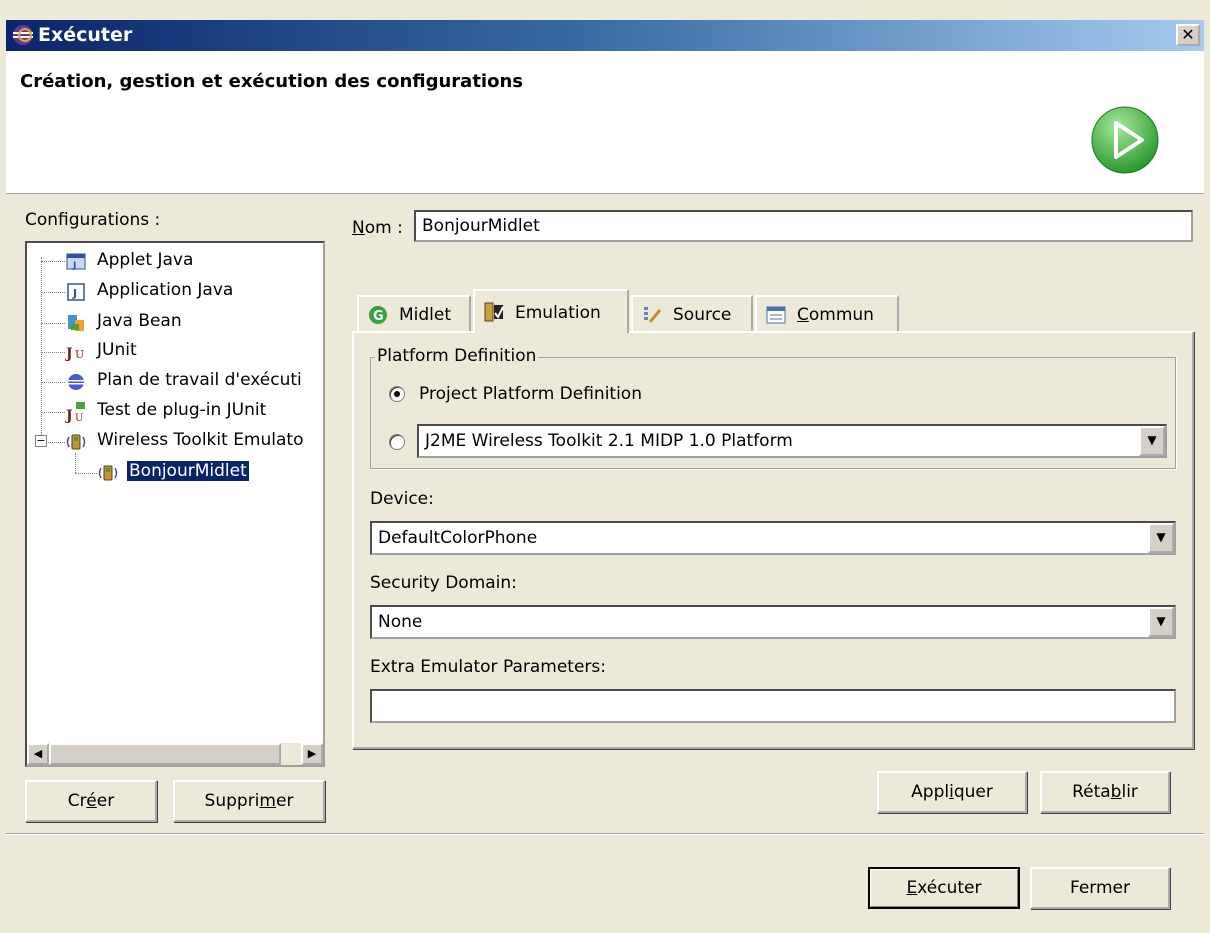  I want to click on tab-label: Emulation, so click(558, 313).